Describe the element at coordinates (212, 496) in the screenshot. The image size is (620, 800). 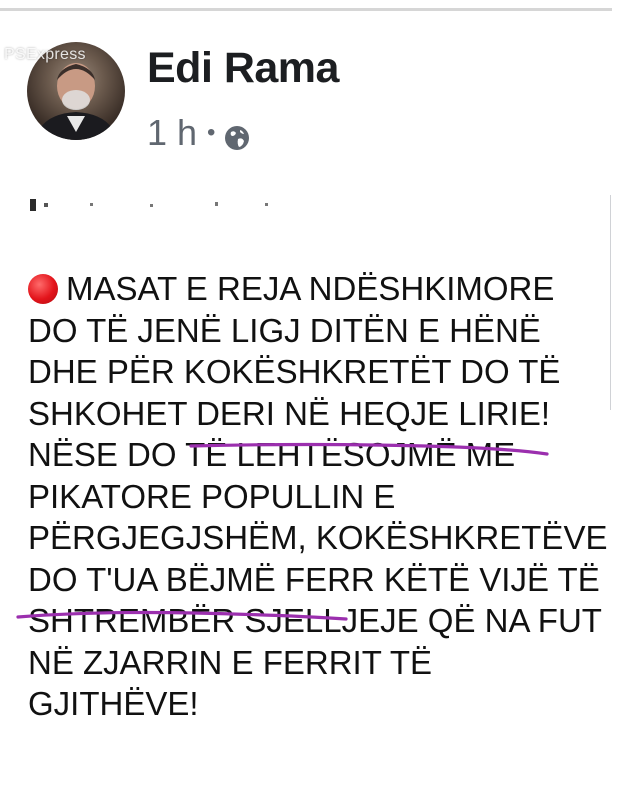
I see `post-line: PIKATORE POPULLIN E` at that location.